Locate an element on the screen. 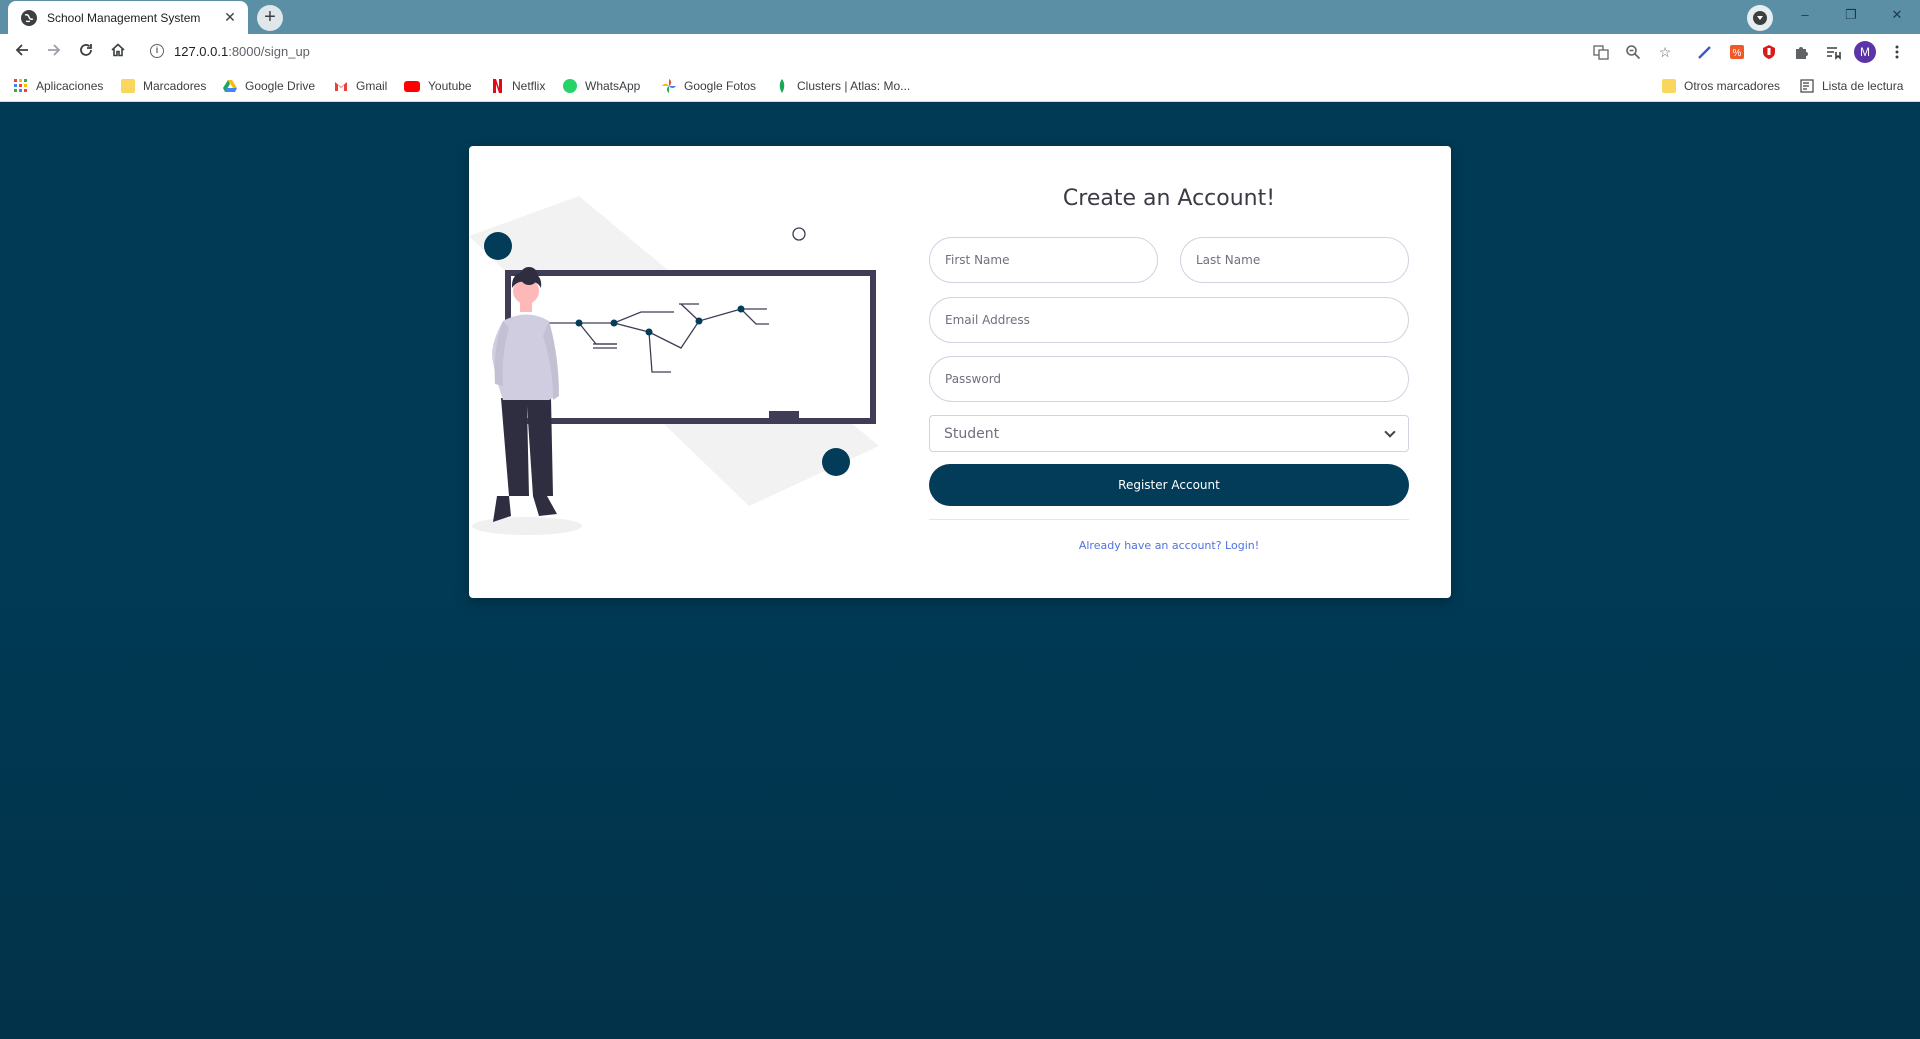  tab-search-button is located at coordinates (1760, 18).